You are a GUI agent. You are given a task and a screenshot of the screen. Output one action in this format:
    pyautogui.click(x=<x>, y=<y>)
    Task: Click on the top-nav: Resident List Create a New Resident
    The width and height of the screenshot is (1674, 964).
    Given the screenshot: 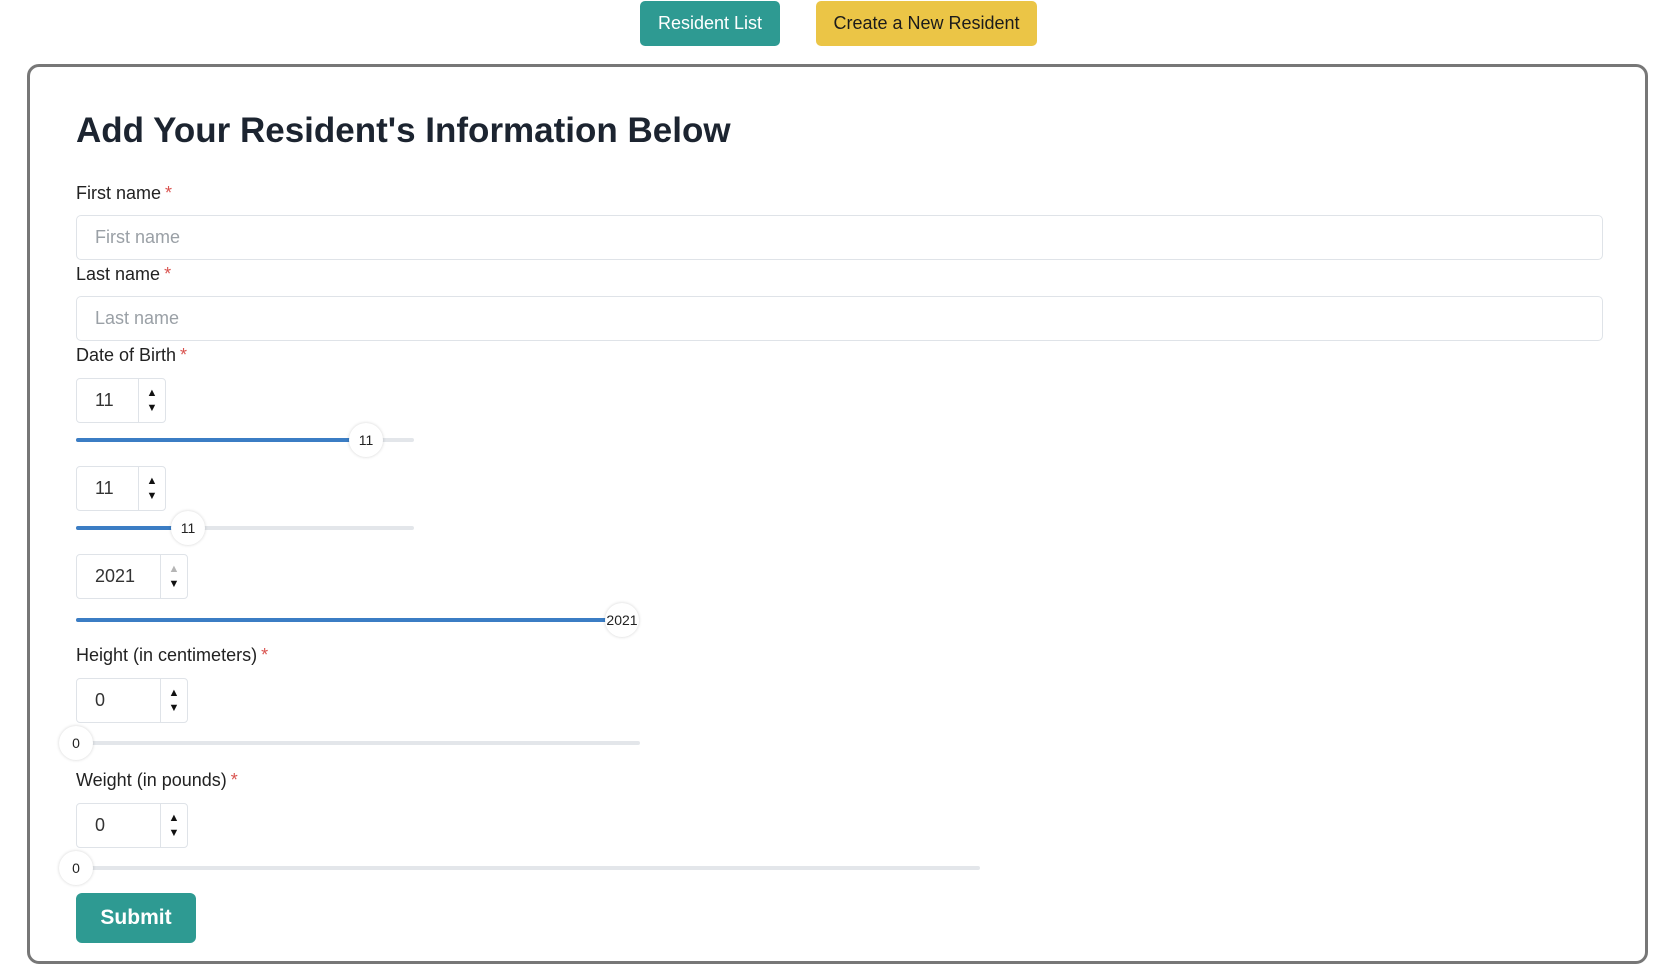 What is the action you would take?
    pyautogui.click(x=837, y=30)
    